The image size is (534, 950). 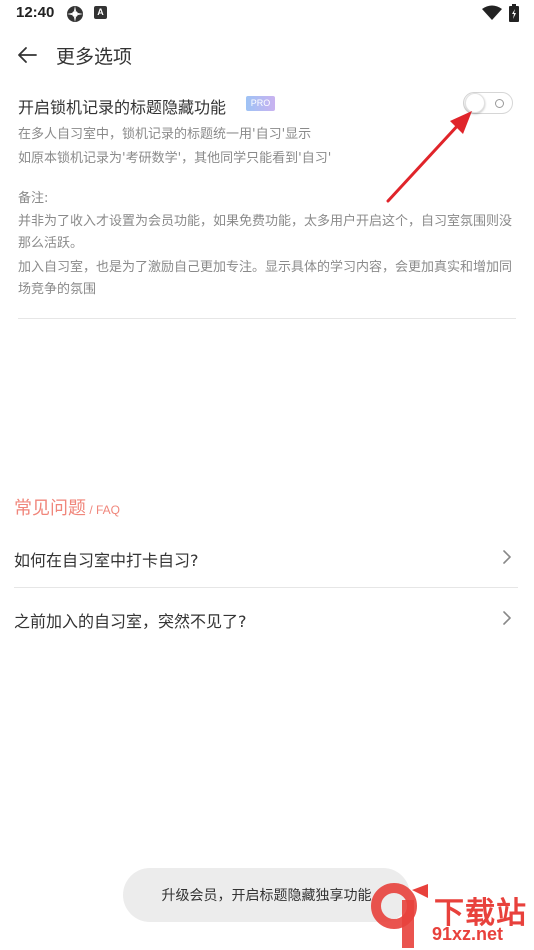 What do you see at coordinates (94, 57) in the screenshot?
I see `page-title: 更多选项` at bounding box center [94, 57].